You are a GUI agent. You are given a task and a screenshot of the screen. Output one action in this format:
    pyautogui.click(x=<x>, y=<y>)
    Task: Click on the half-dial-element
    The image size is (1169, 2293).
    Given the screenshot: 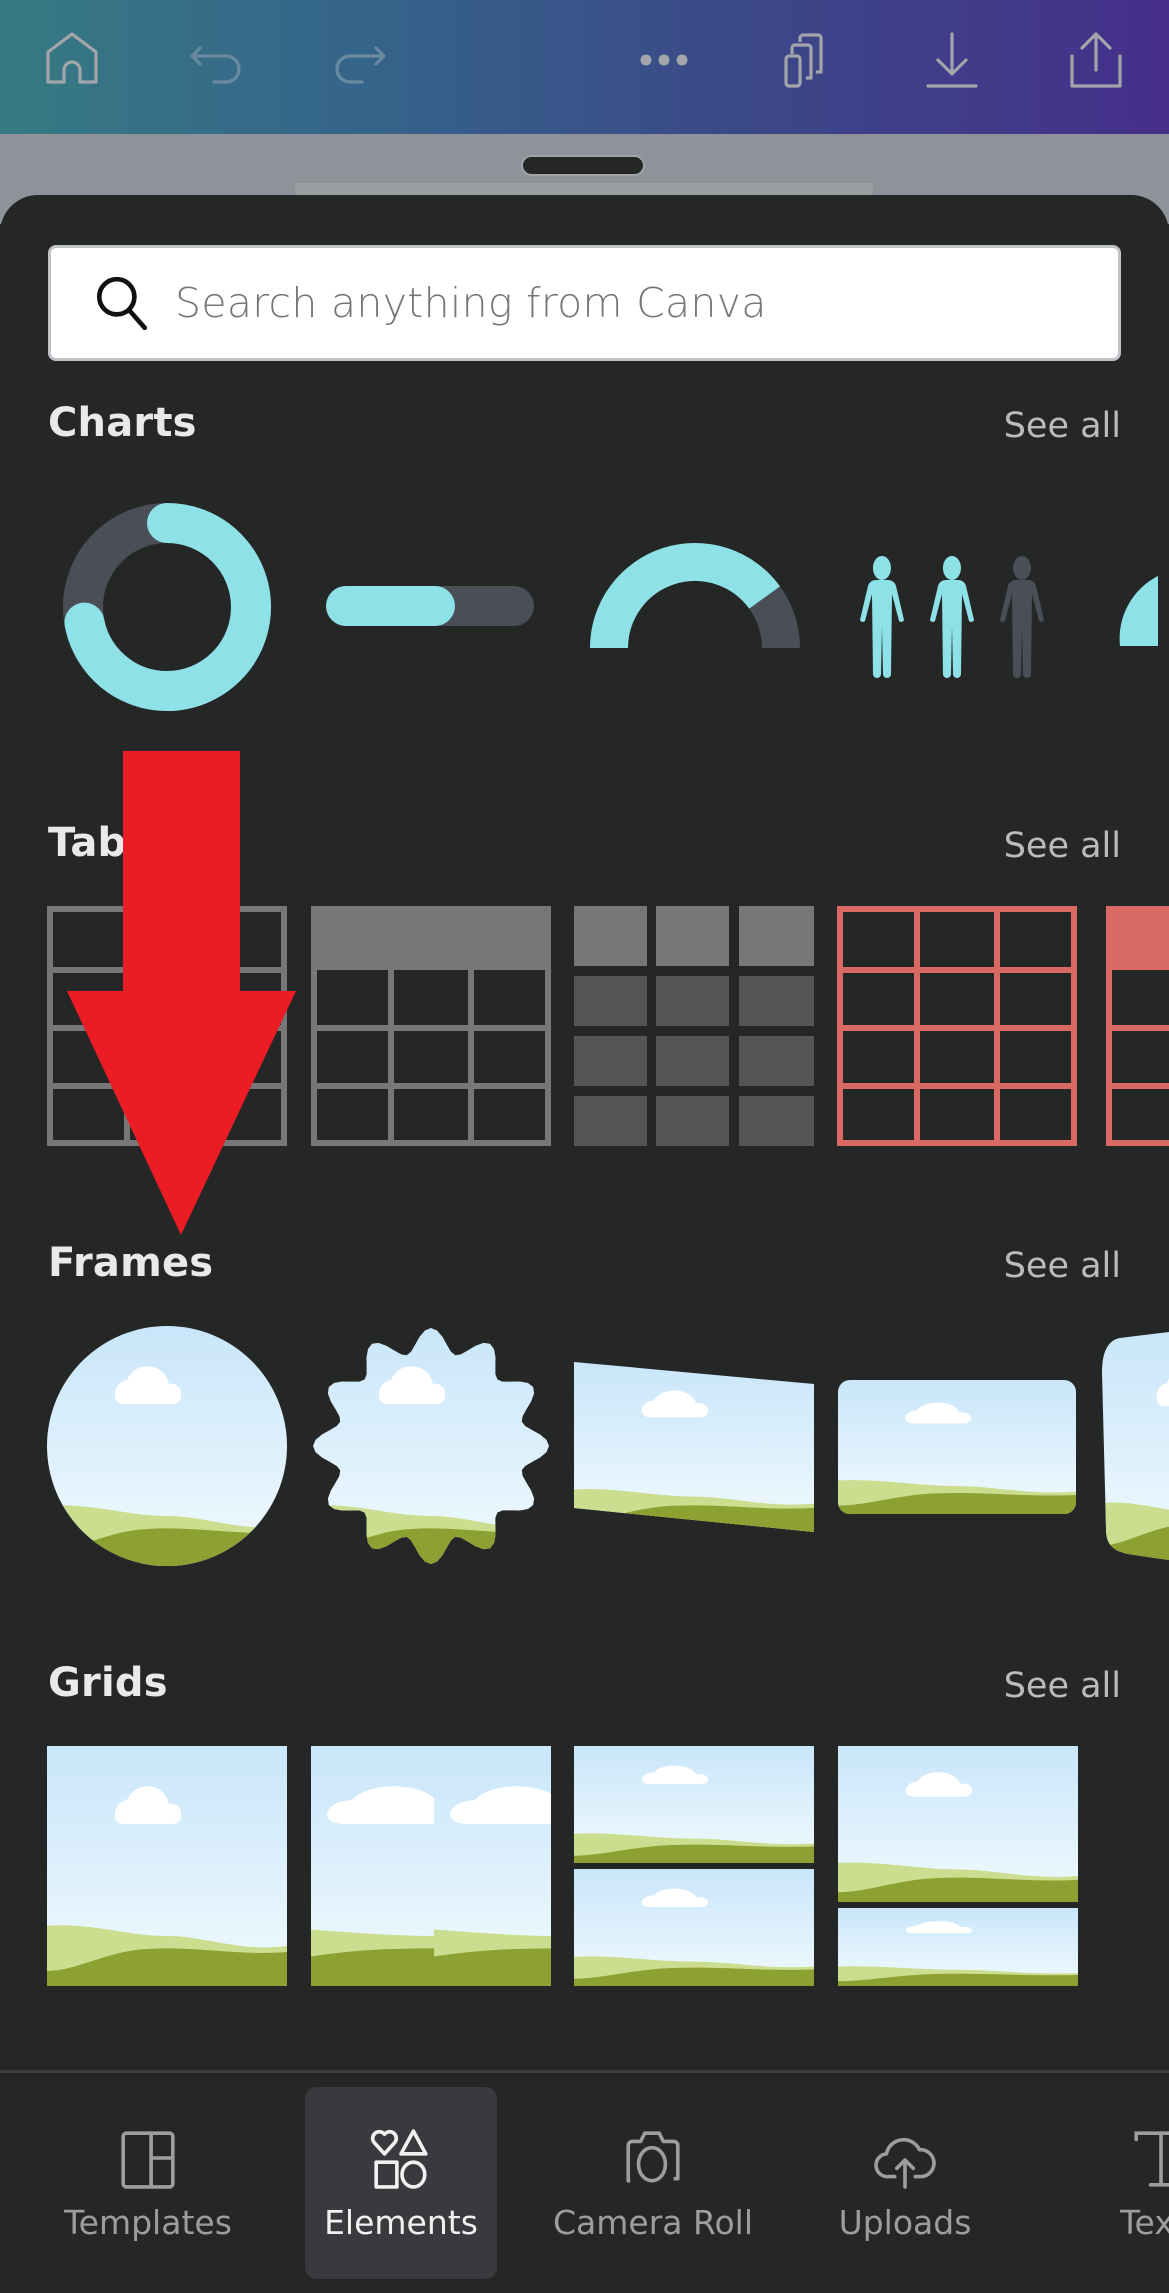 What is the action you would take?
    pyautogui.click(x=695, y=595)
    